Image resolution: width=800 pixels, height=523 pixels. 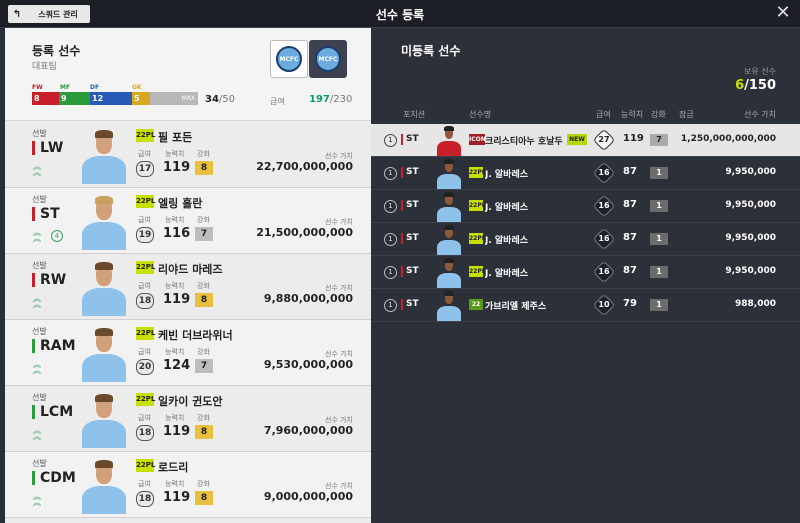 I want to click on player-value: 7,960,000,000, so click(x=308, y=430).